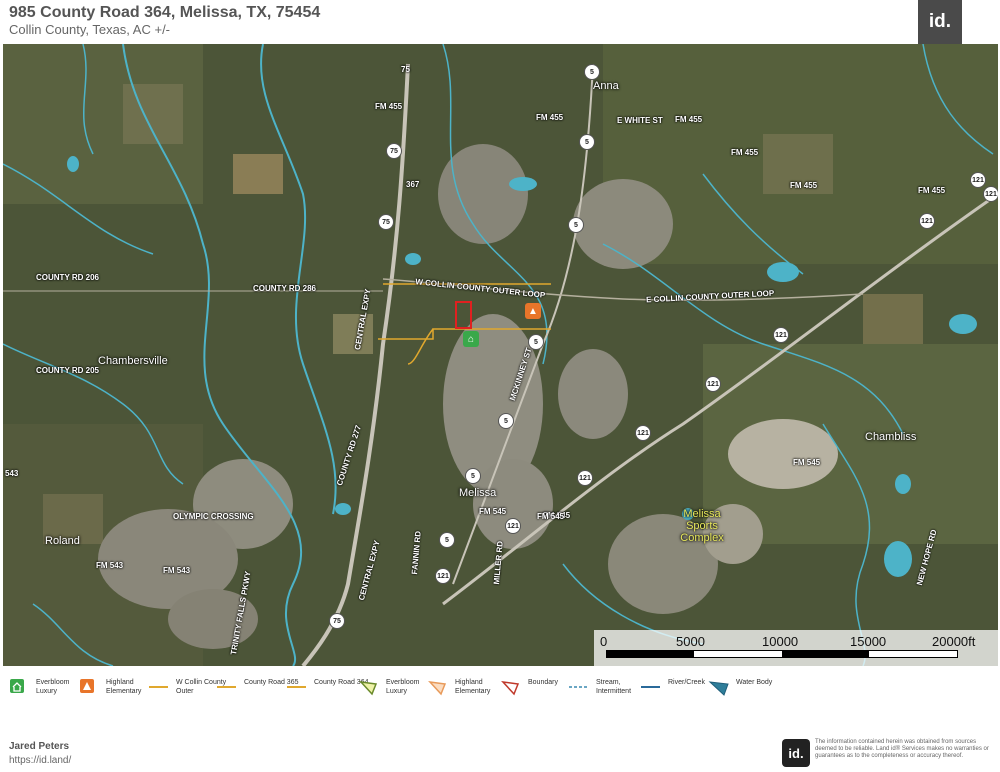 This screenshot has height=772, width=1000. Describe the element at coordinates (780, 641) in the screenshot. I see `scale-tick: 10000` at that location.